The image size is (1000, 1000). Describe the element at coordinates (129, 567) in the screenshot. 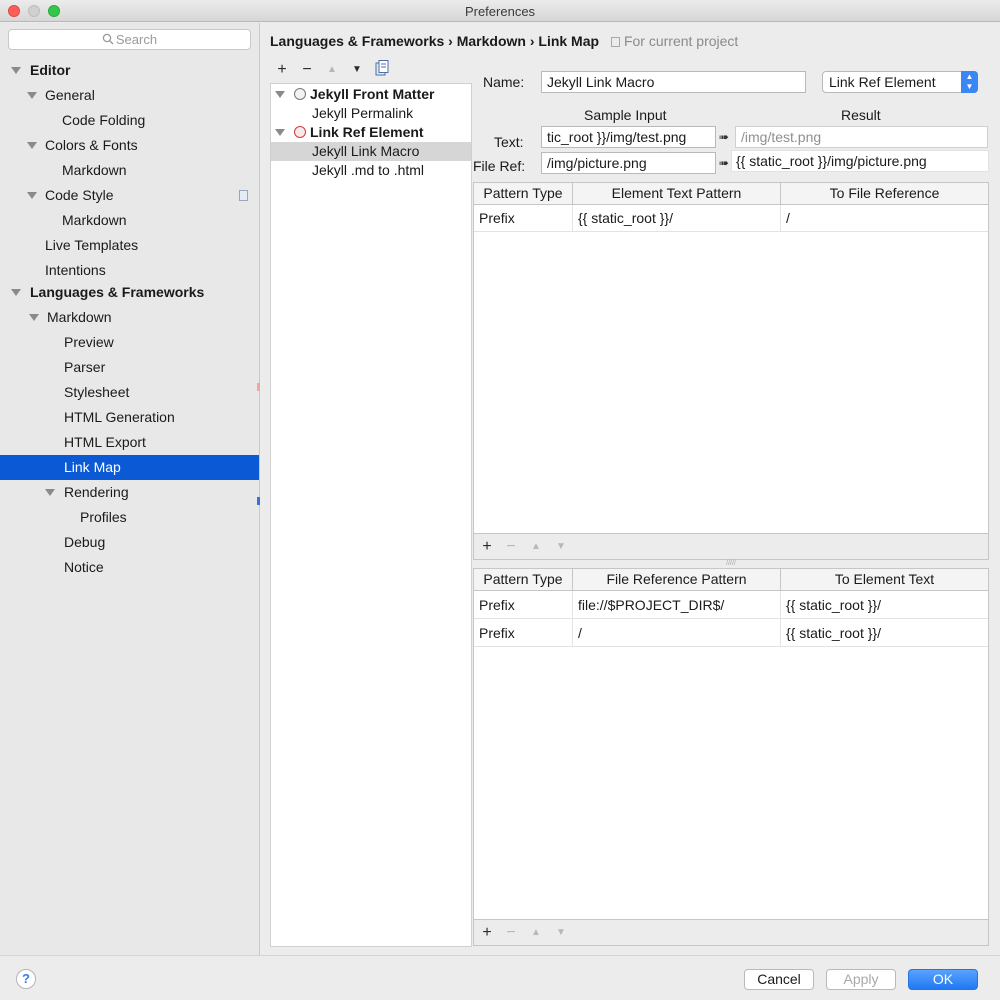

I see `sidebar-item-notice: Notice` at that location.